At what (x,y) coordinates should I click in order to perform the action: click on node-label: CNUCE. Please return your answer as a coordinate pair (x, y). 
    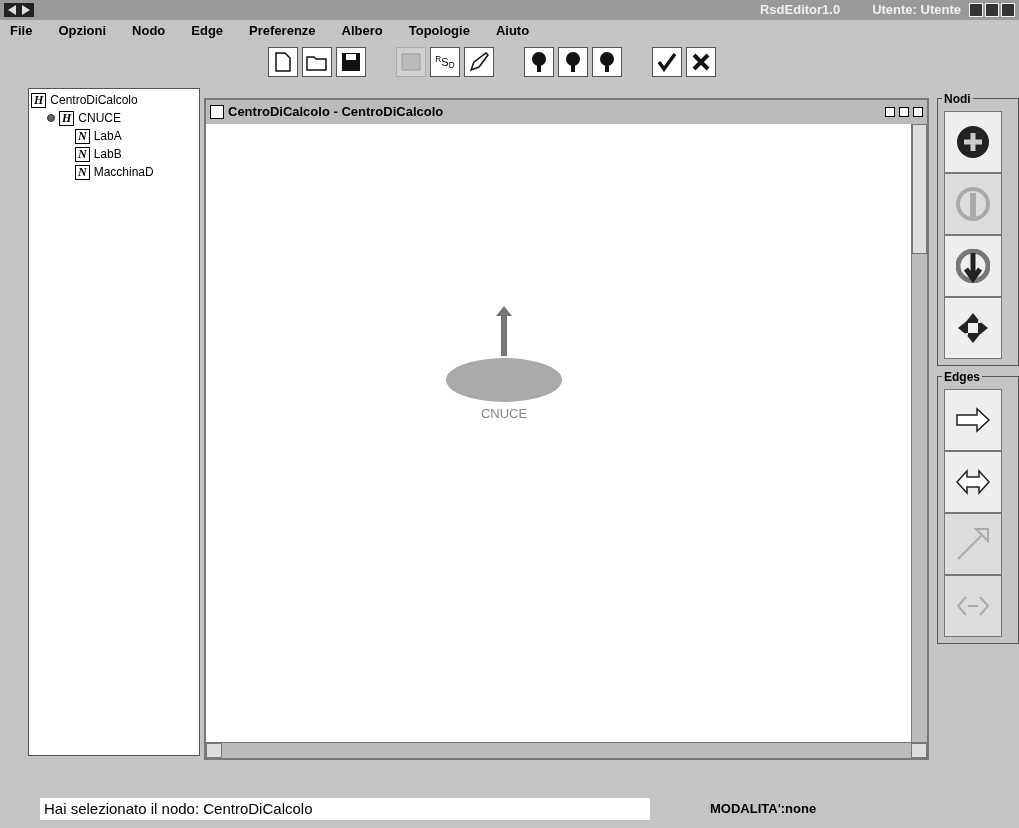
    Looking at the image, I should click on (504, 414).